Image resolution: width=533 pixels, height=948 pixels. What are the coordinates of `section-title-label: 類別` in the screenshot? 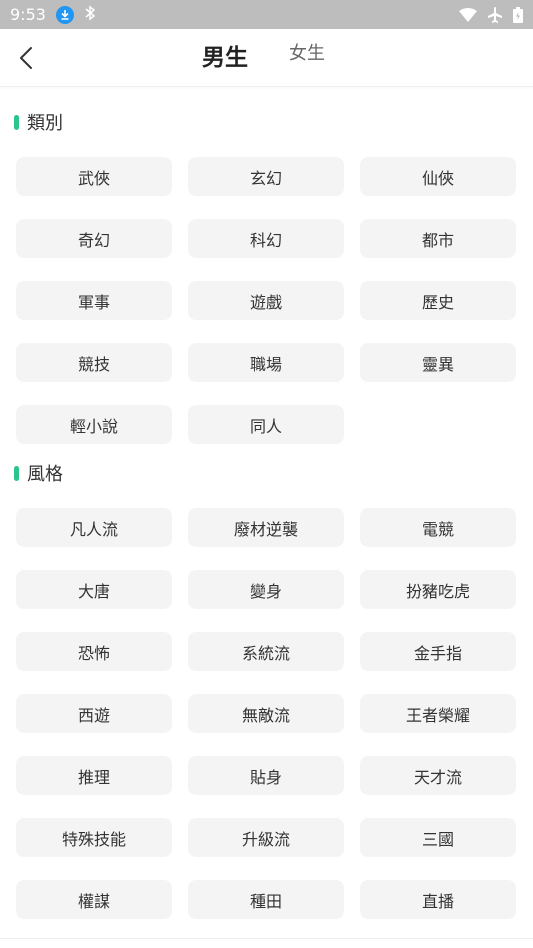 It's located at (45, 123).